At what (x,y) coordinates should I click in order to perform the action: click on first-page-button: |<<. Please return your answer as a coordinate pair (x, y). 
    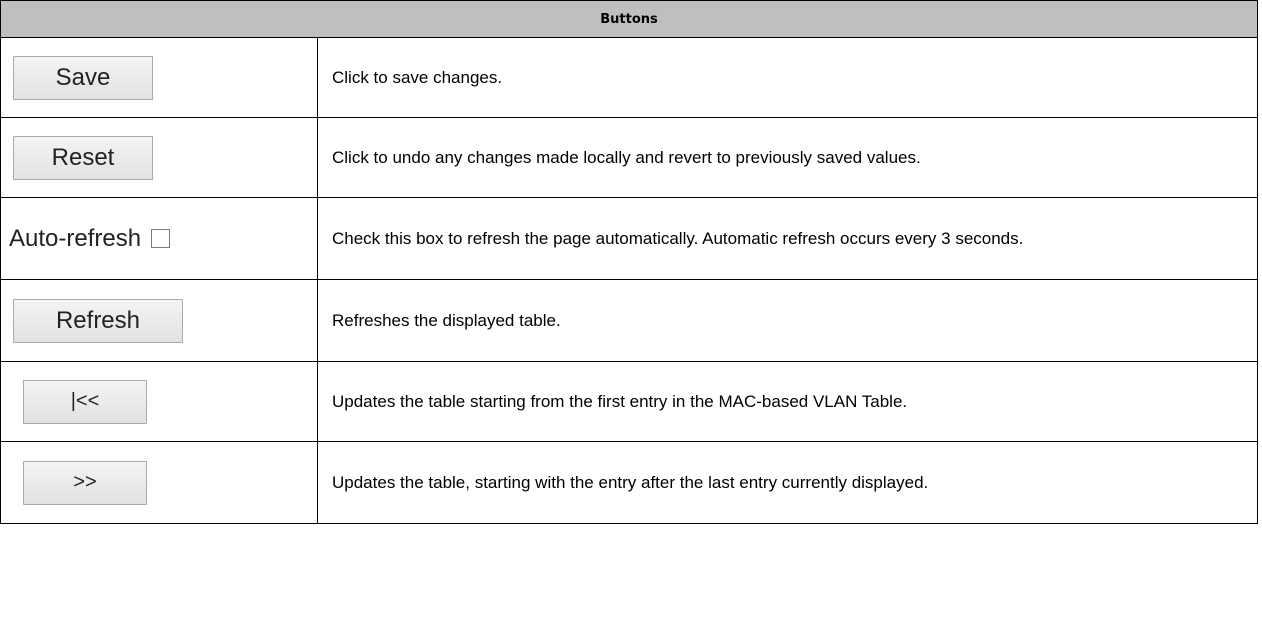
    Looking at the image, I should click on (85, 401).